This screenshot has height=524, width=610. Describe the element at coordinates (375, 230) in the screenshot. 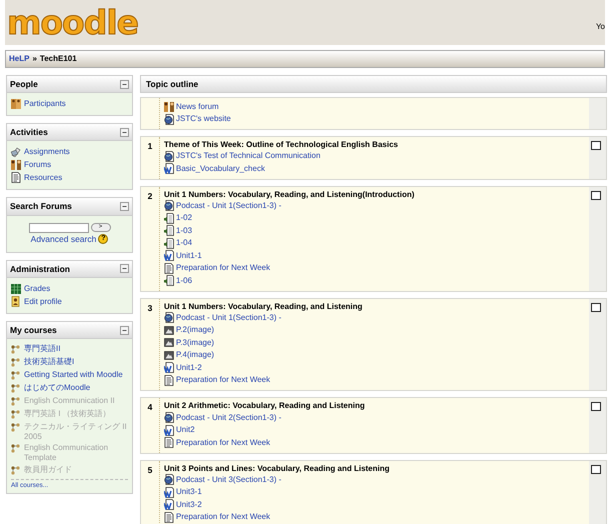

I see `resource-link: 1-03` at that location.